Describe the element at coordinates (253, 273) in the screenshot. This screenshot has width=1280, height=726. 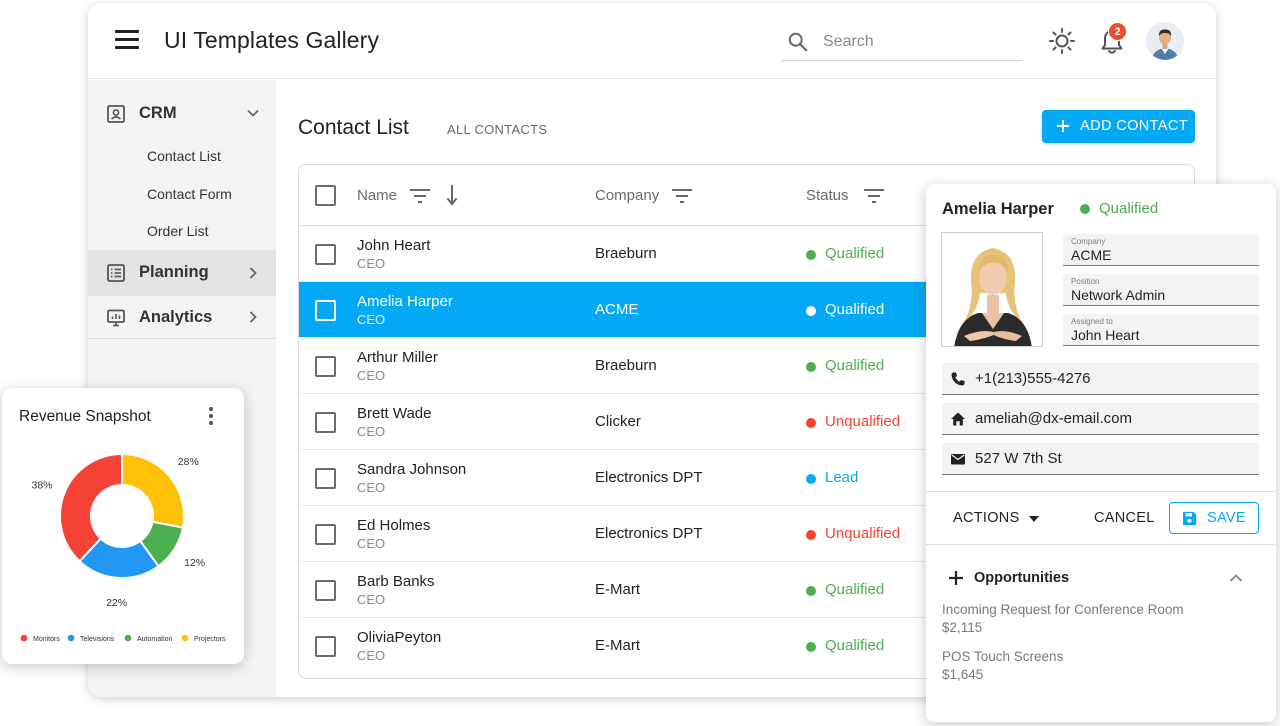
I see `chevron-right-icon` at that location.